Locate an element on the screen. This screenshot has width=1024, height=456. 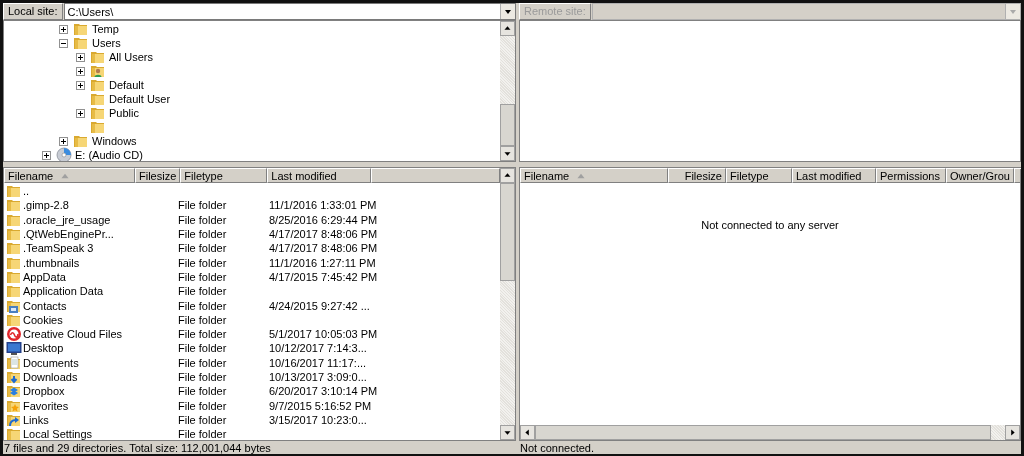
modified-date: 11/1/2016 1:33:01 PM is located at coordinates (323, 205).